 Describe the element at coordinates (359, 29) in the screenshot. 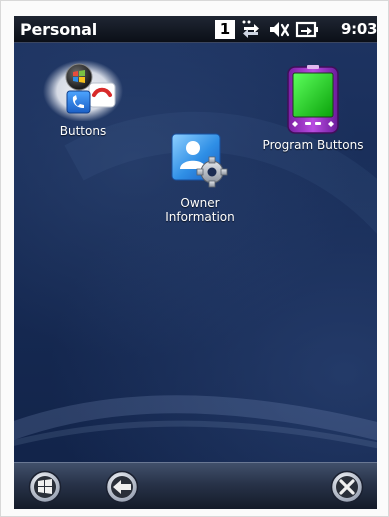

I see `clock: 9:03` at that location.